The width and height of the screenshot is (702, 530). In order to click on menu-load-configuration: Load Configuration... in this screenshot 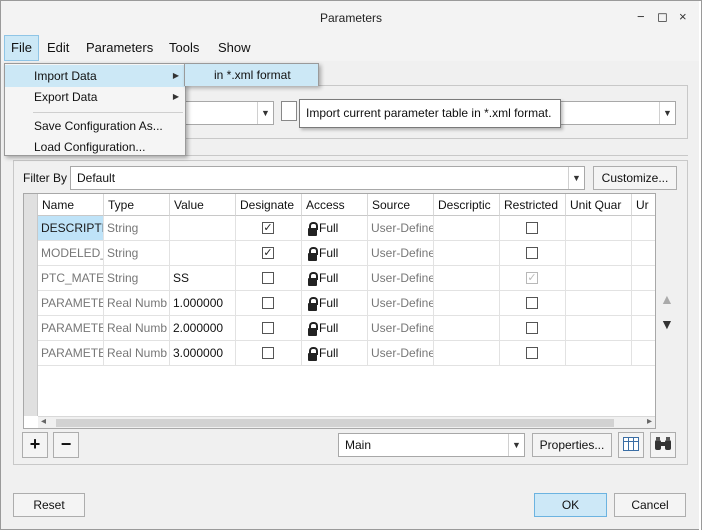, I will do `click(95, 147)`.